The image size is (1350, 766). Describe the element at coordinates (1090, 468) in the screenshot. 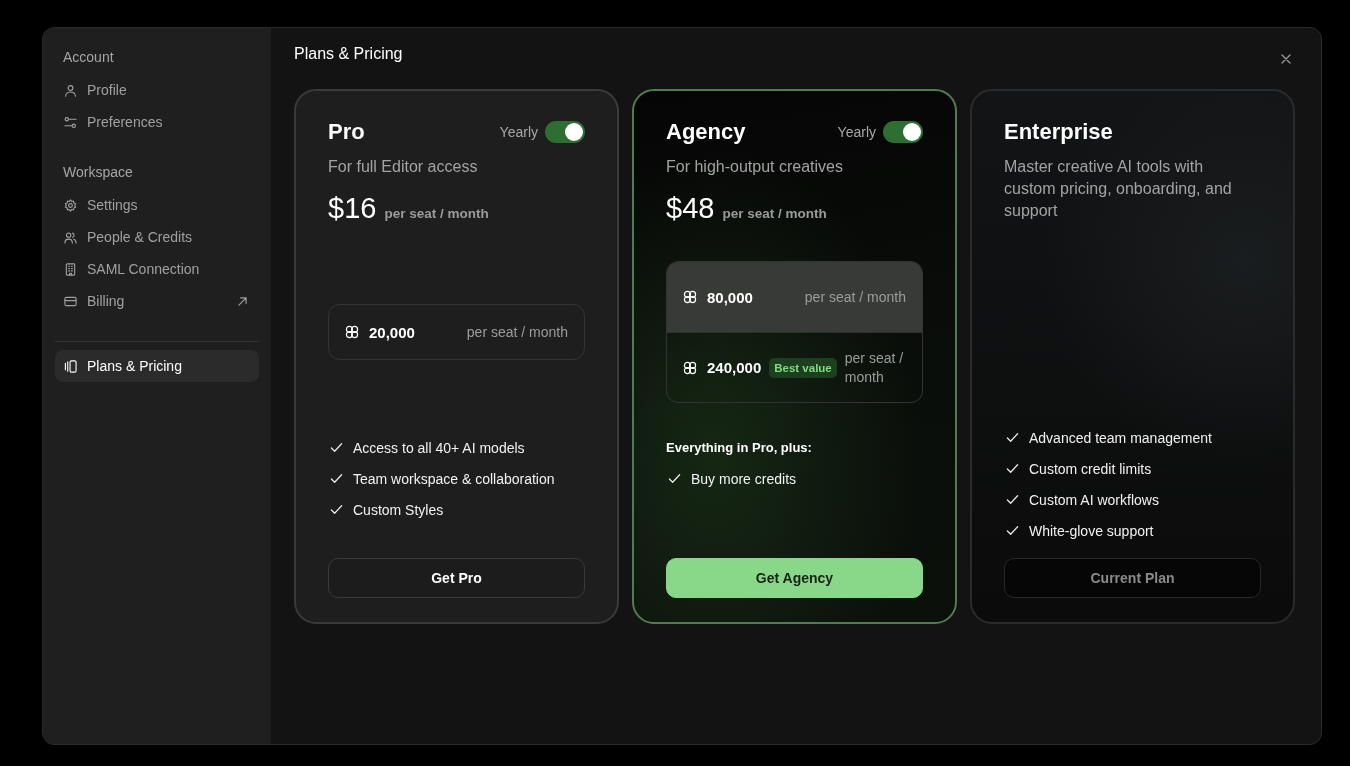

I see `feature-text: Custom credit limits` at that location.